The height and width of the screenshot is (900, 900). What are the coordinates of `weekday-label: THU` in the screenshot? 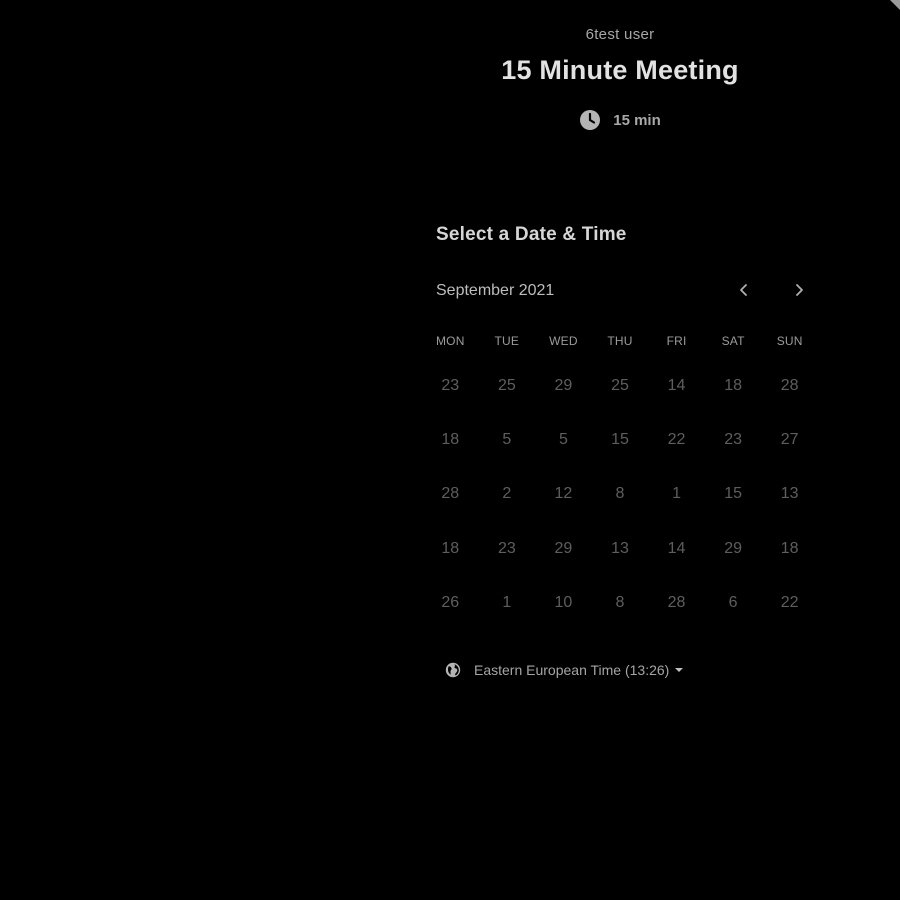 It's located at (620, 341).